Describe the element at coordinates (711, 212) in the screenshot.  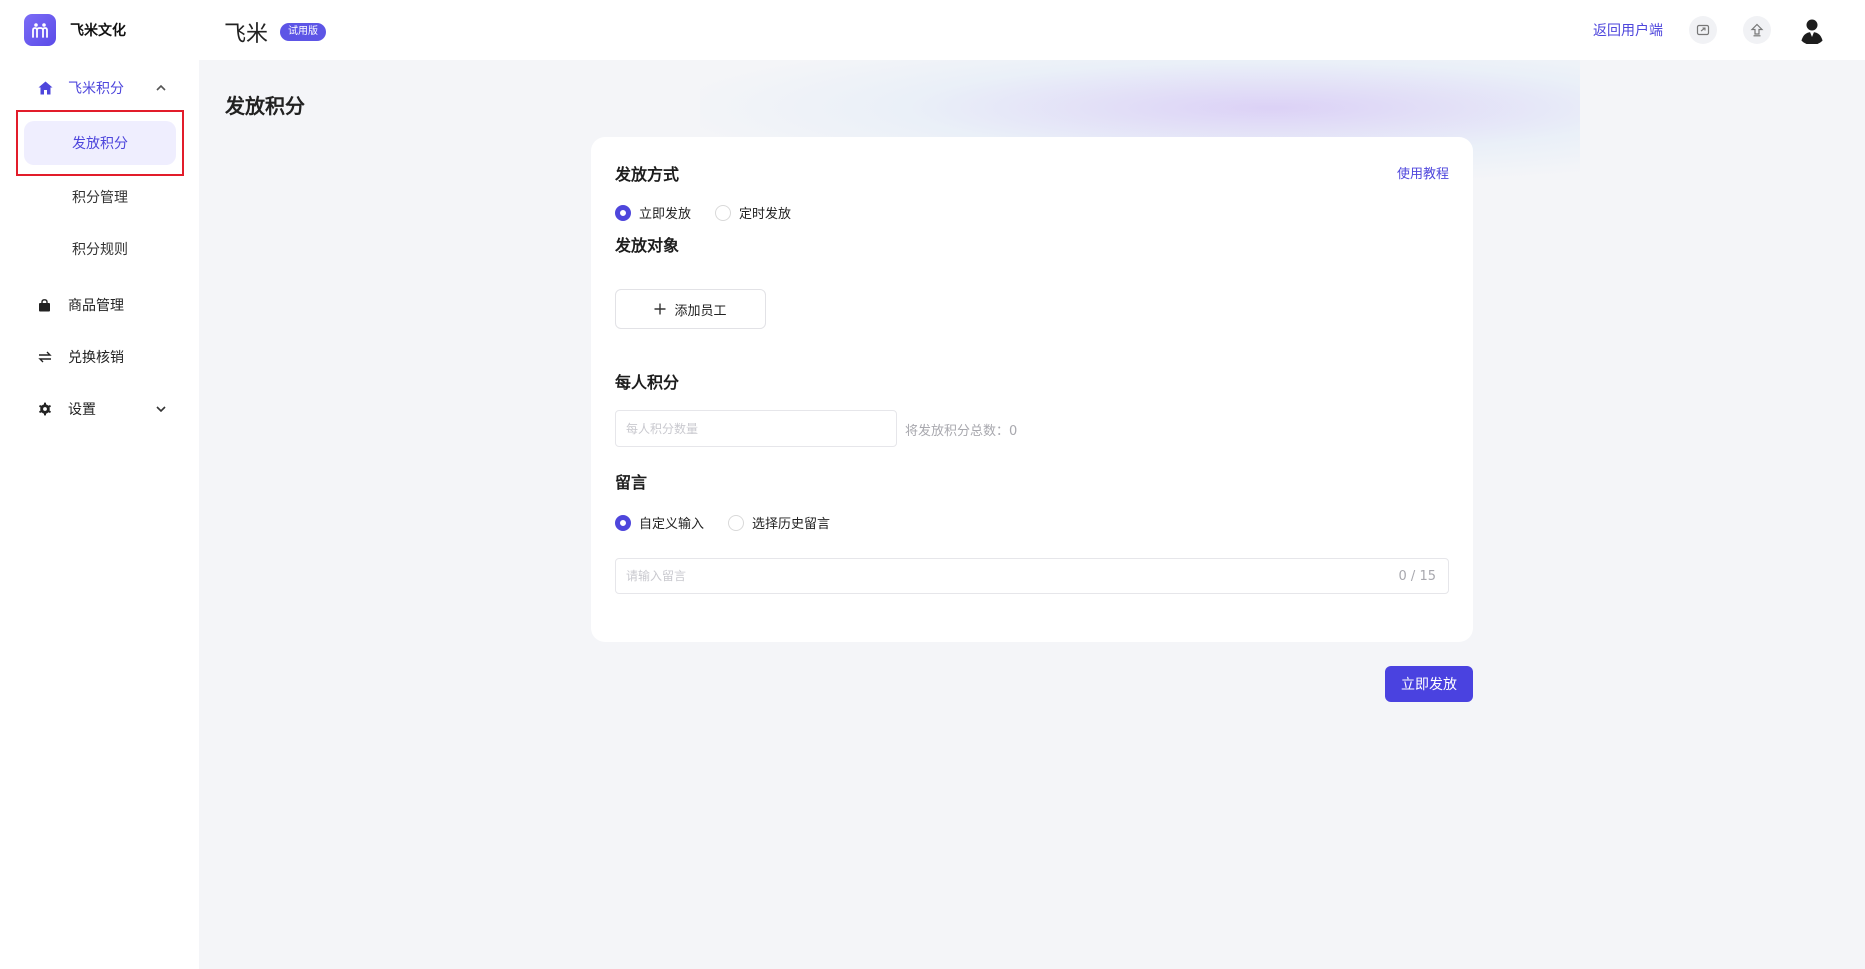
I see `method-radio-group: 立即发放 定时发放` at that location.